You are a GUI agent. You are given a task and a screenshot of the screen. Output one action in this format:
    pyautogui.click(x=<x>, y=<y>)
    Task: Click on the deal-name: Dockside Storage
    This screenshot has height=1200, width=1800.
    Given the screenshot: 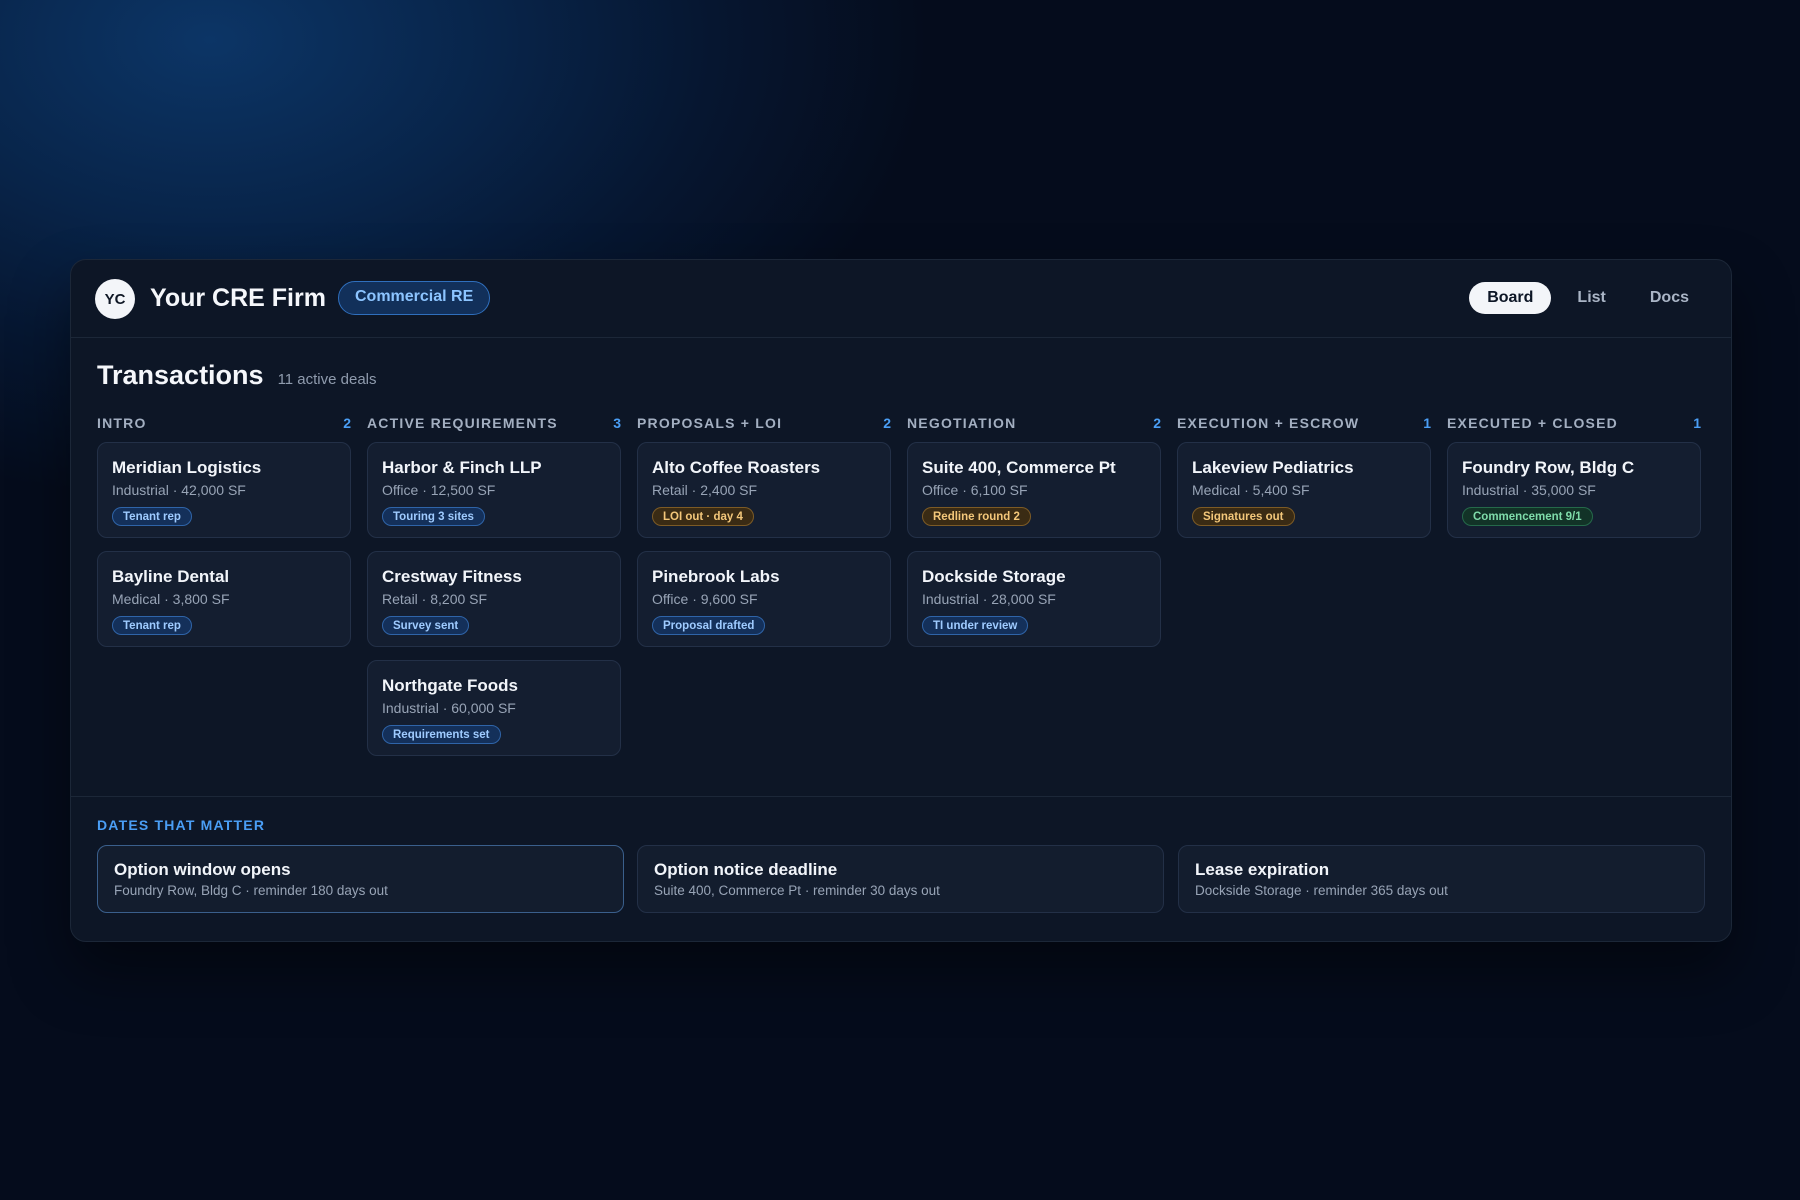 What is the action you would take?
    pyautogui.click(x=994, y=576)
    